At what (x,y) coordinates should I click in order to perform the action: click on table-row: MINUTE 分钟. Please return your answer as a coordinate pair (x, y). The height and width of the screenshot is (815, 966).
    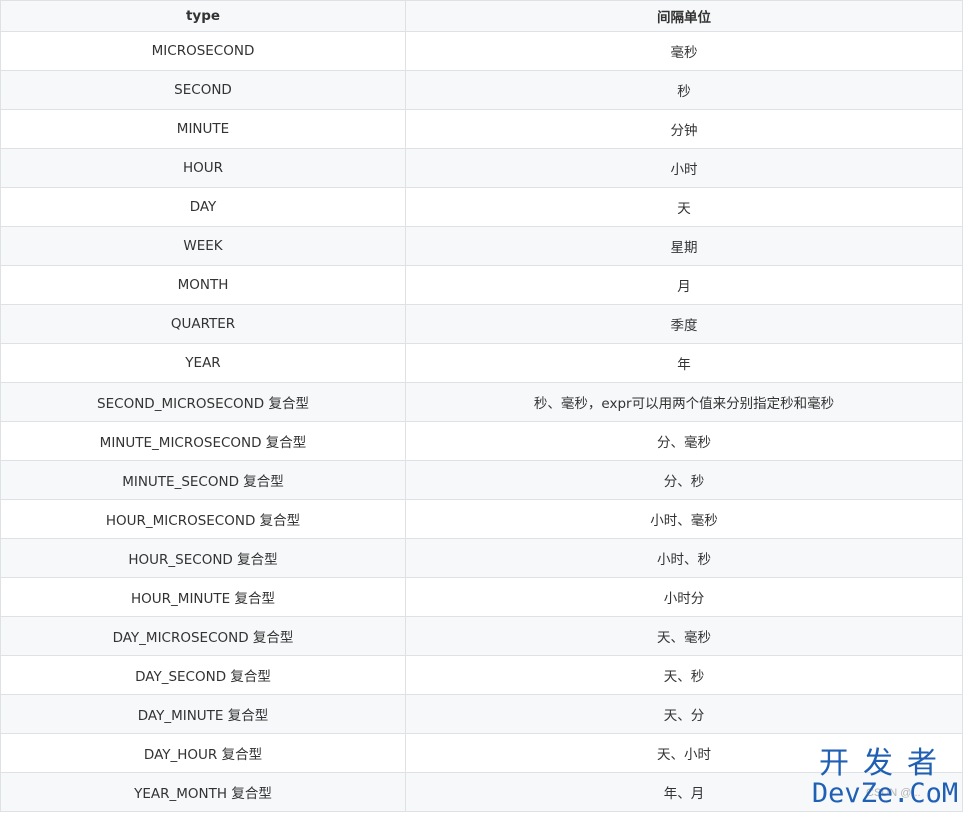
    Looking at the image, I should click on (481, 129).